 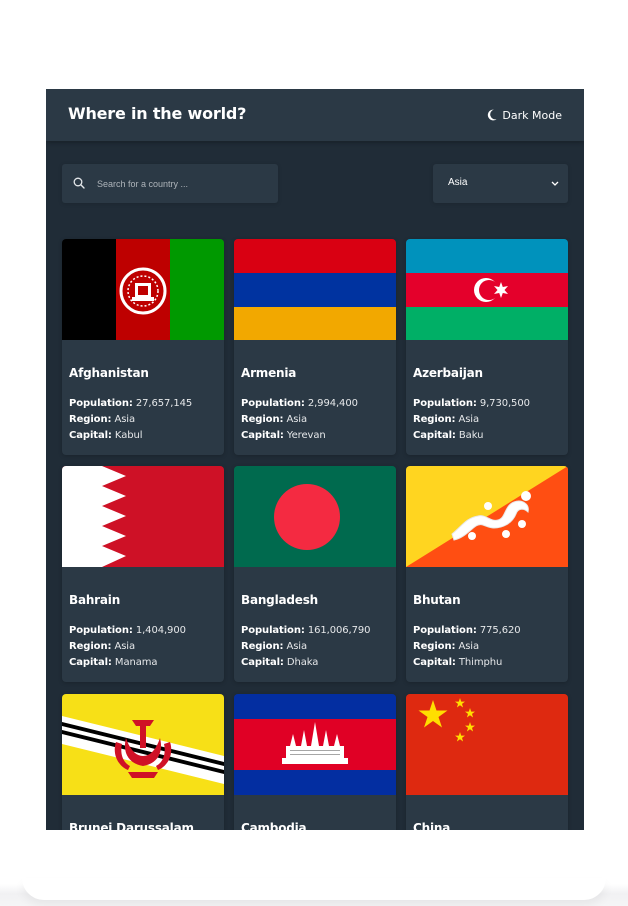 What do you see at coordinates (269, 373) in the screenshot?
I see `country-name: Armenia` at bounding box center [269, 373].